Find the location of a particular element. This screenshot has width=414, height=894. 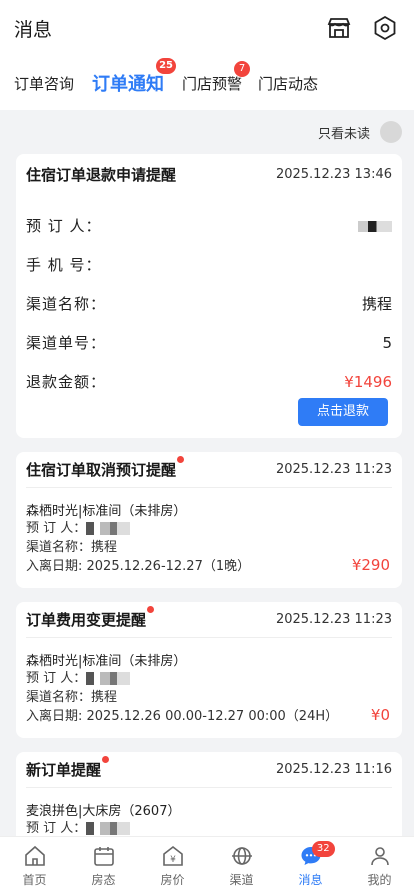

tab-order-notice: 订单通知 25 is located at coordinates (134, 77).